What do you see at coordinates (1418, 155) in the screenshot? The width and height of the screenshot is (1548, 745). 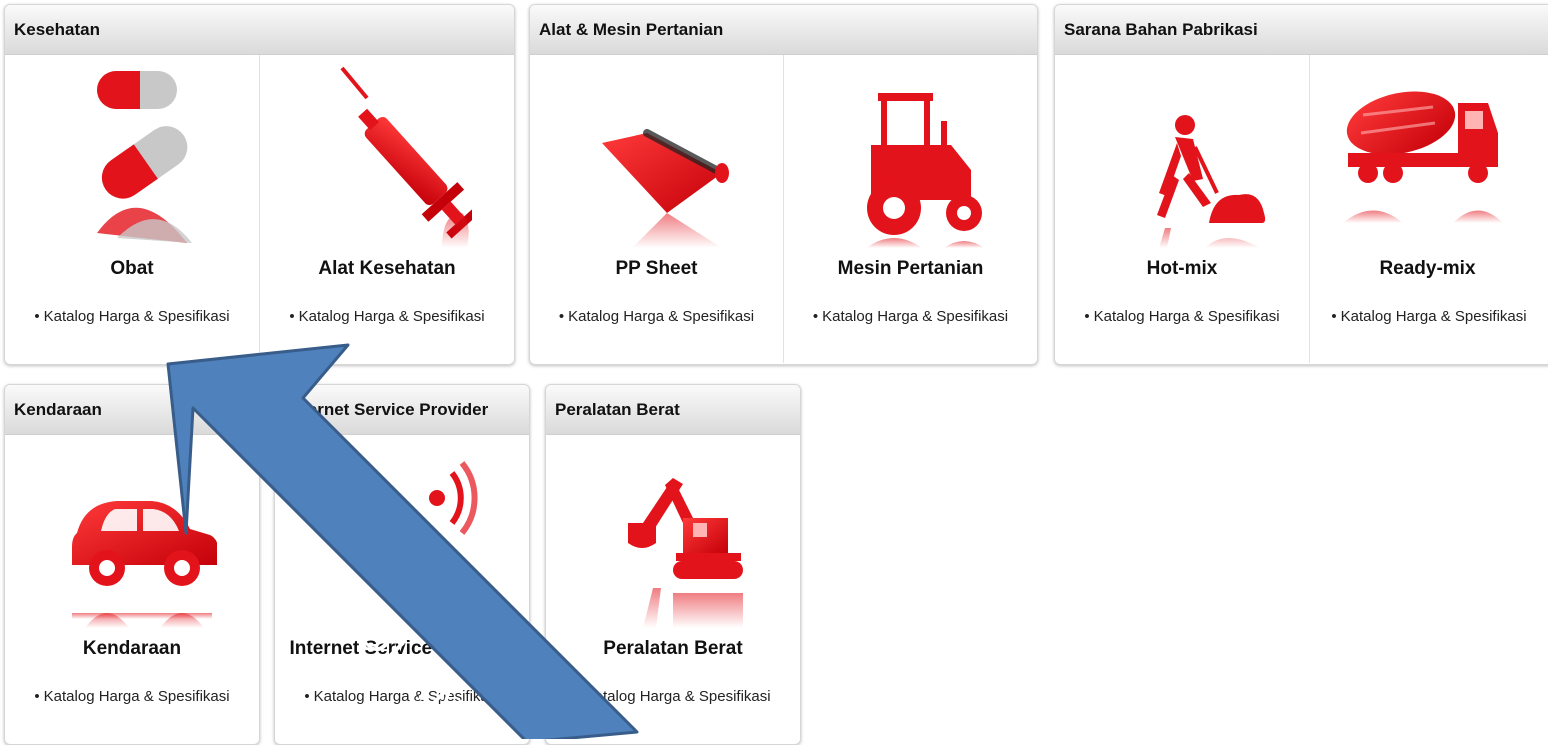 I see `concrete-mixer-truck-icon` at bounding box center [1418, 155].